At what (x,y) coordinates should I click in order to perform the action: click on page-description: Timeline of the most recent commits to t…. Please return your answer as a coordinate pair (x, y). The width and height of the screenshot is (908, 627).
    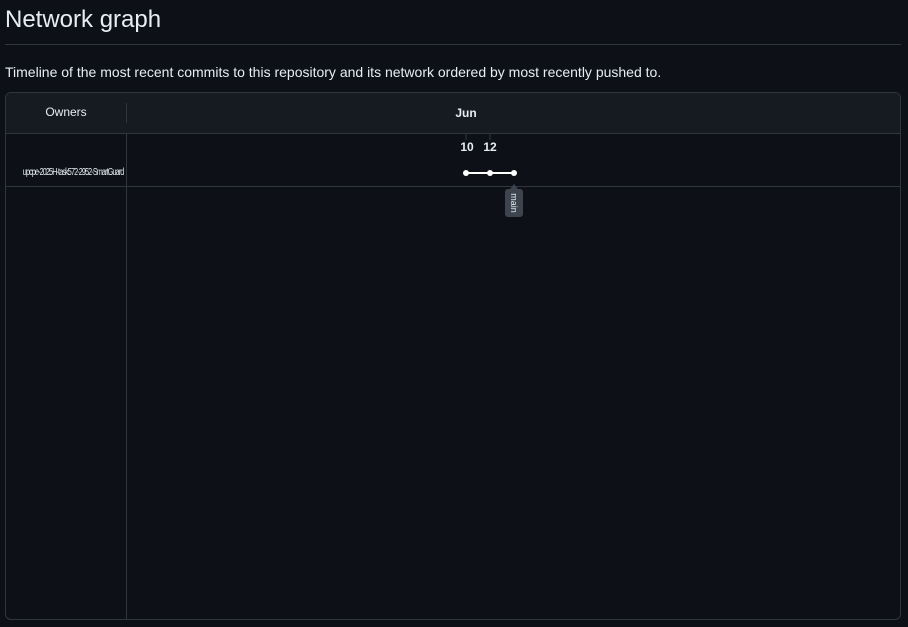
    Looking at the image, I should click on (333, 72).